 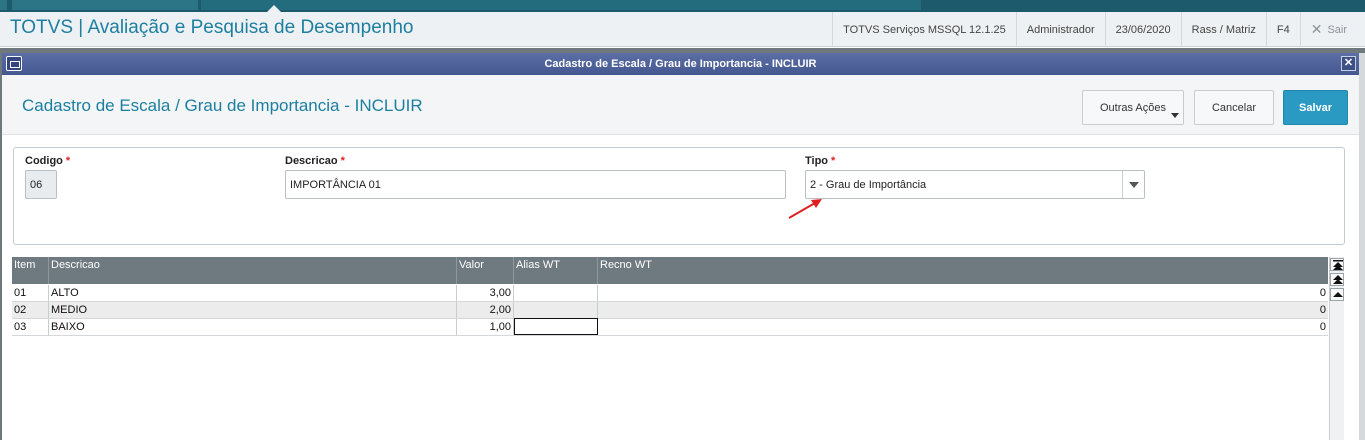 What do you see at coordinates (485, 327) in the screenshot?
I see `cell-valor: 1,00` at bounding box center [485, 327].